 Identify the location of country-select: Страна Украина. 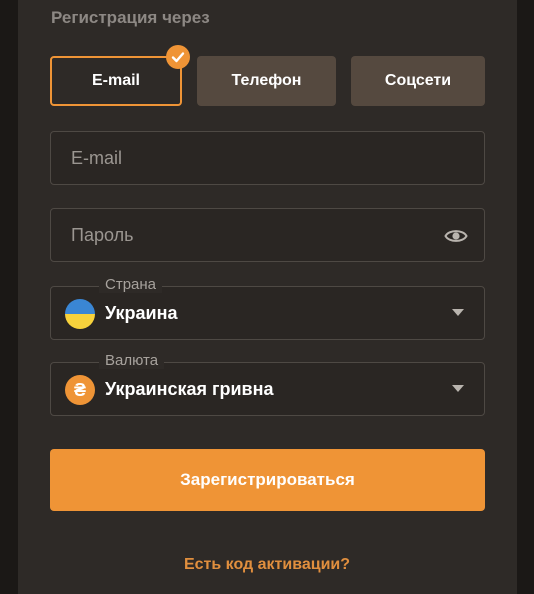
(267, 308).